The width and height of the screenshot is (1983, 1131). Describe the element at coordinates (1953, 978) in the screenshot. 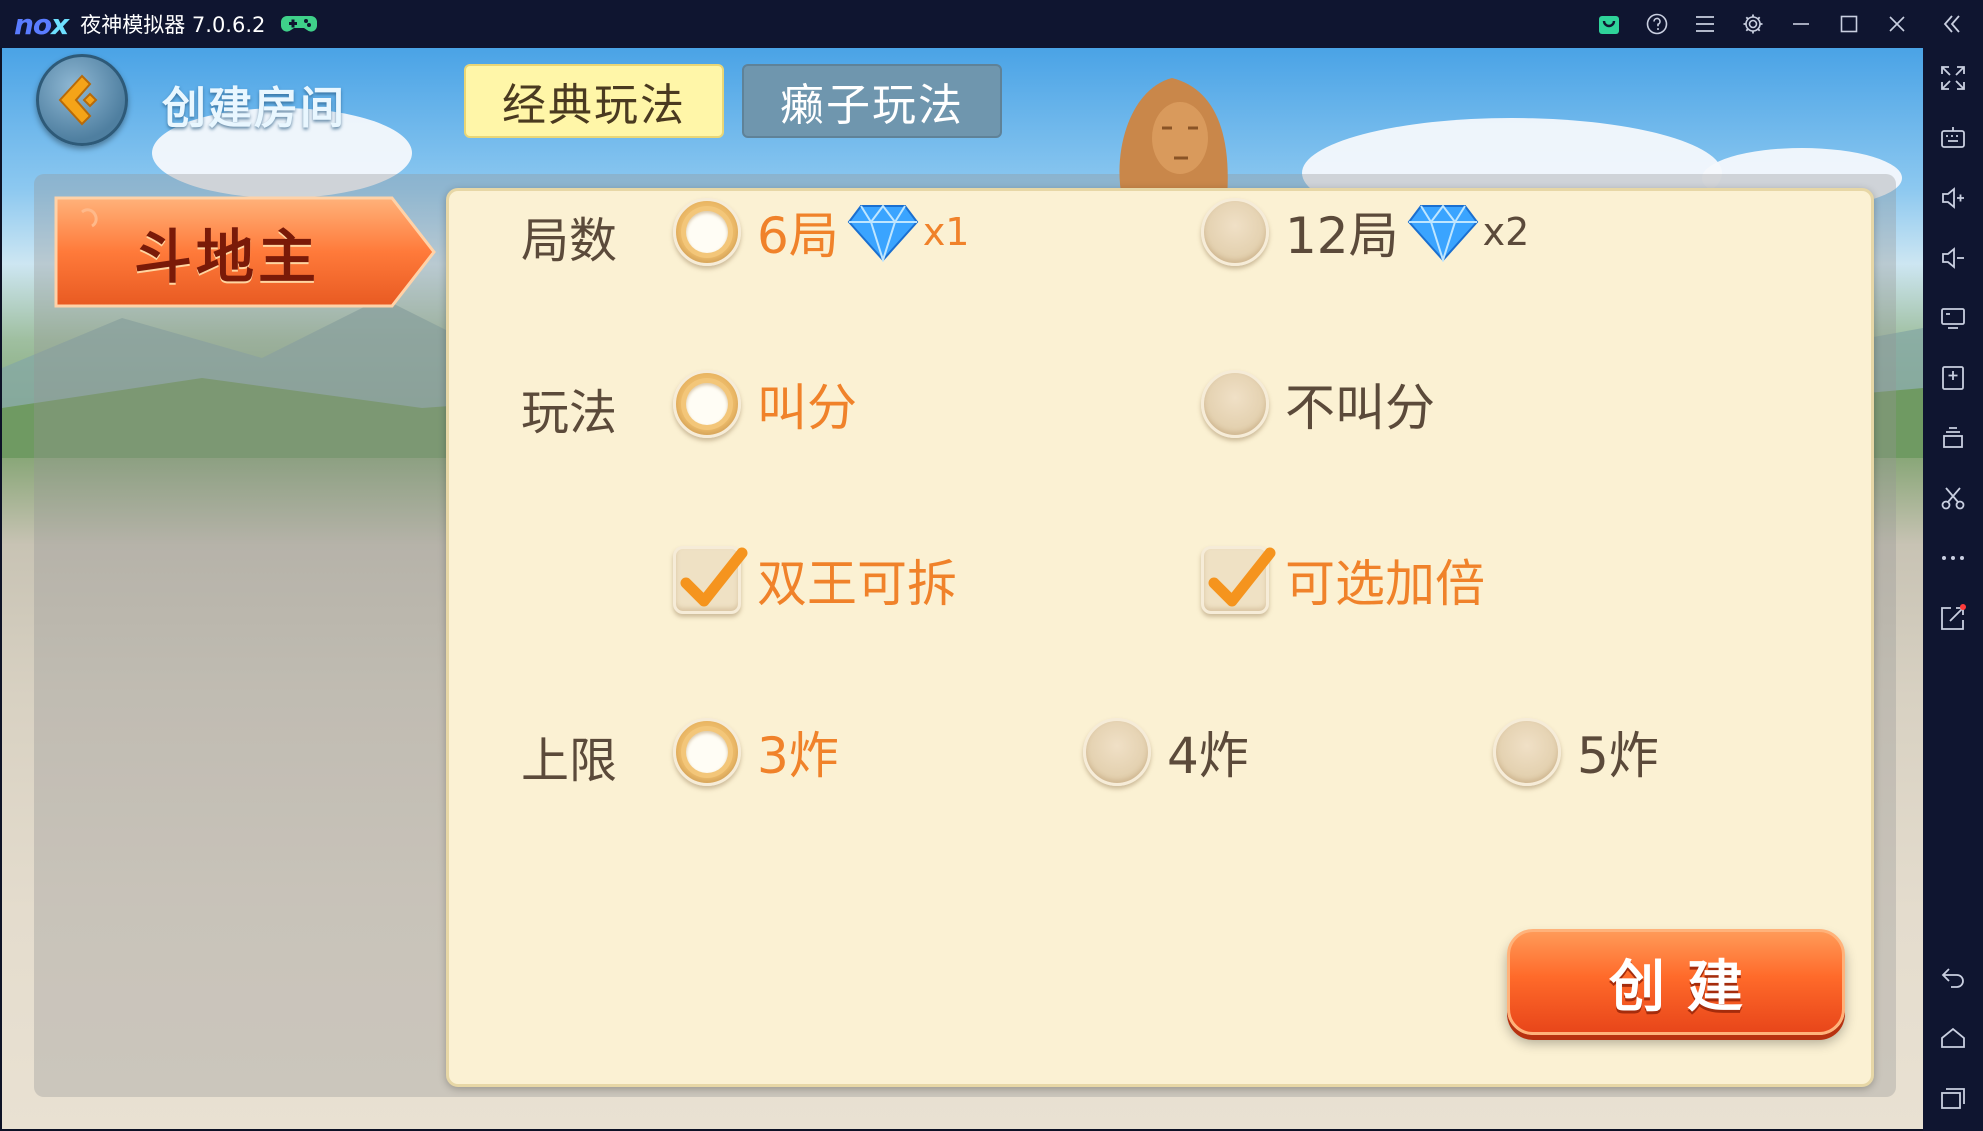

I see `back-icon` at that location.